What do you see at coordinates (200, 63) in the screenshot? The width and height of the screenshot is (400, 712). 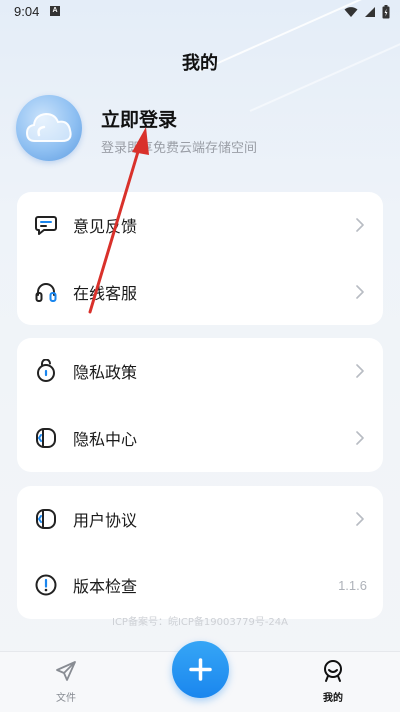 I see `page-title: 我的` at bounding box center [200, 63].